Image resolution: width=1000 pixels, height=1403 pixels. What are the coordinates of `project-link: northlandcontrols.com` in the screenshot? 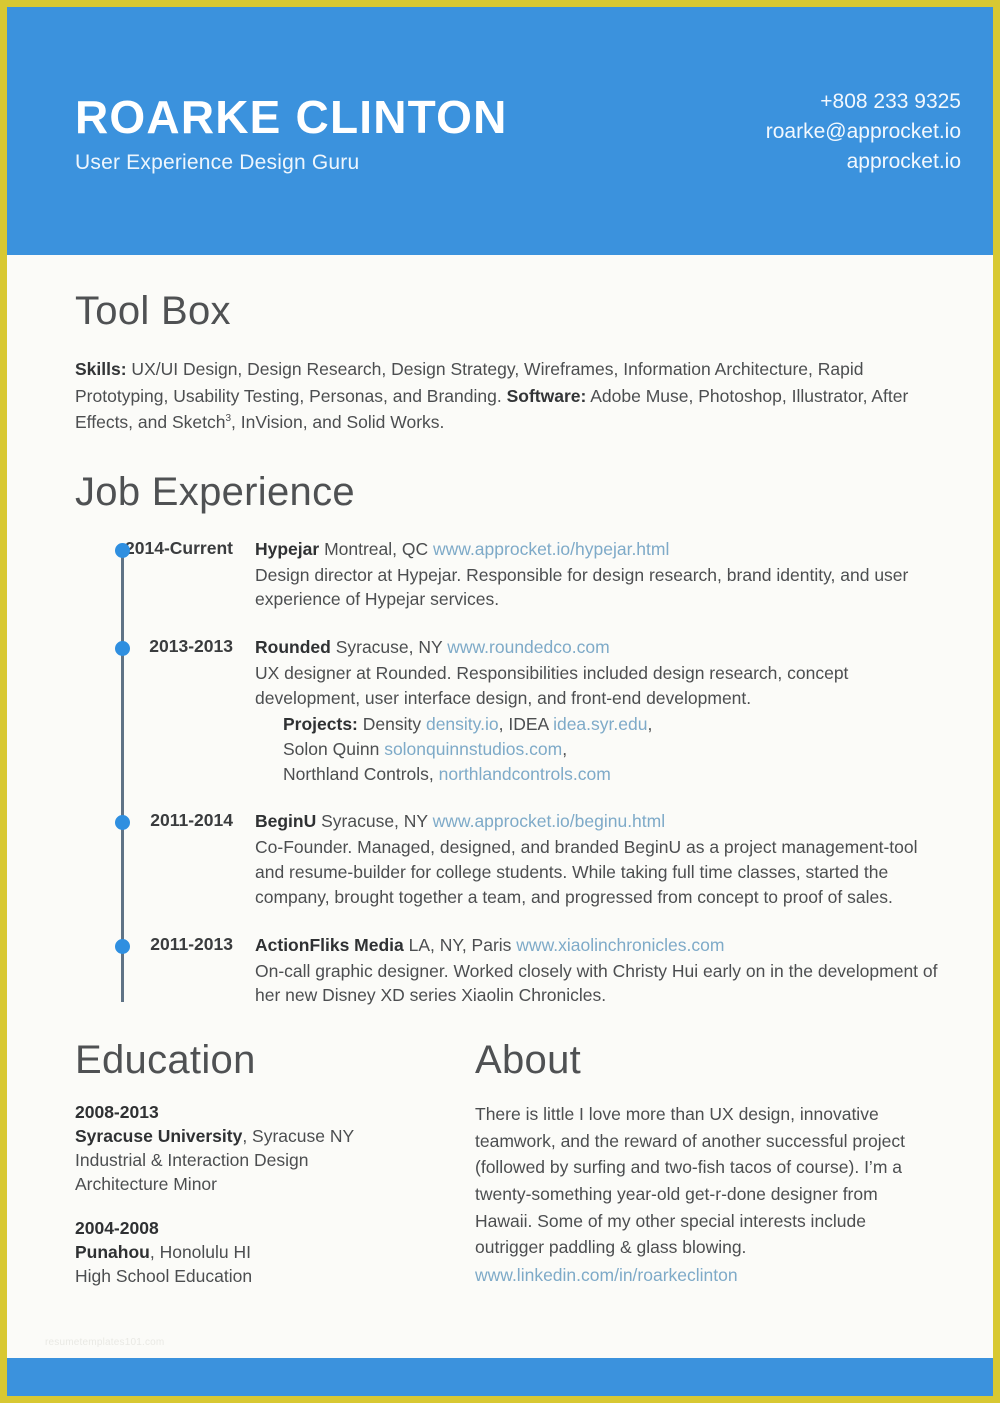 It's located at (525, 774).